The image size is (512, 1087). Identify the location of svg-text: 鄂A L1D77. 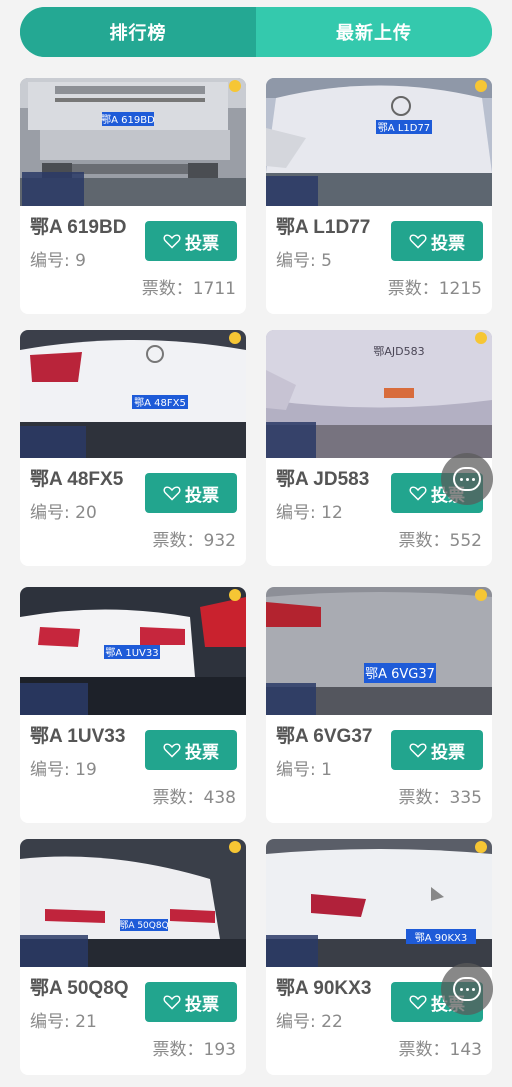
(404, 128).